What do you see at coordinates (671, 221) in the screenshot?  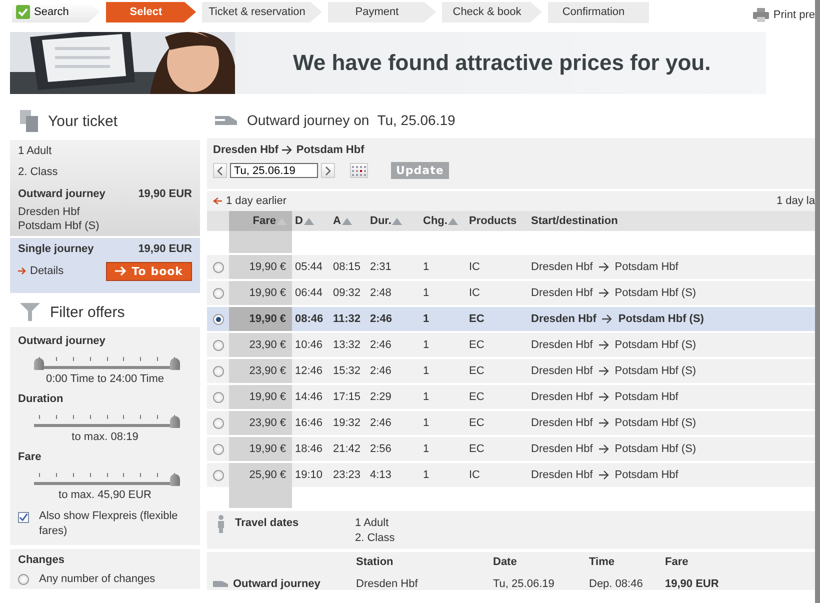 I see `column-header: Start/destination` at bounding box center [671, 221].